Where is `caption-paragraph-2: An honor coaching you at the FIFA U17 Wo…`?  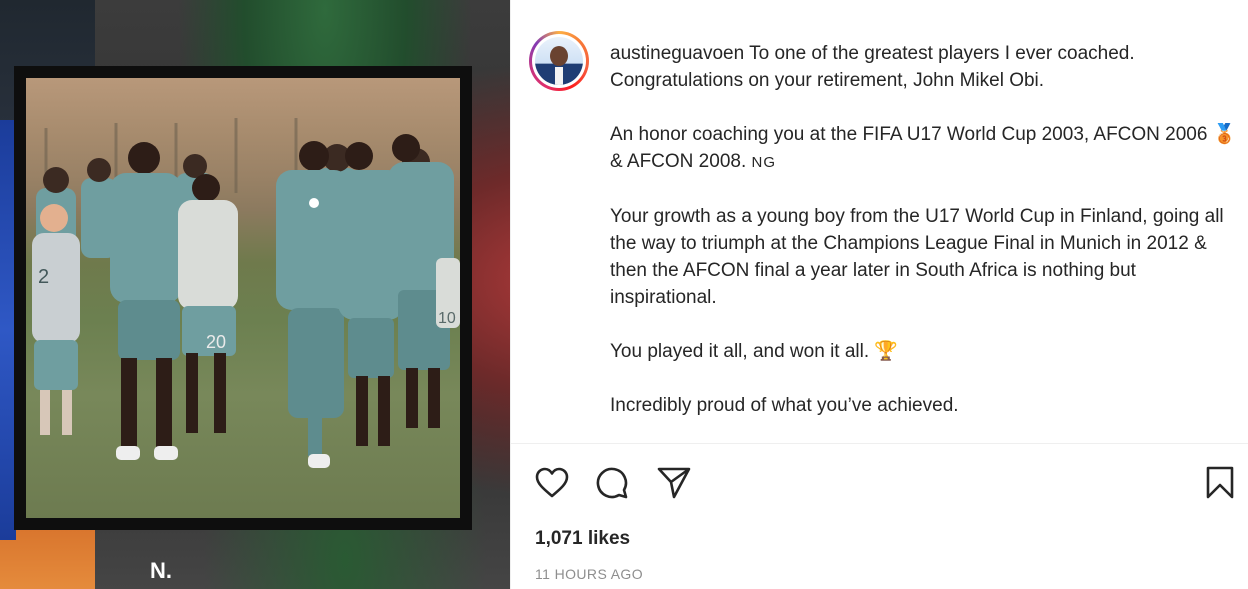 caption-paragraph-2: An honor coaching you at the FIFA U17 Wo… is located at coordinates (925, 148).